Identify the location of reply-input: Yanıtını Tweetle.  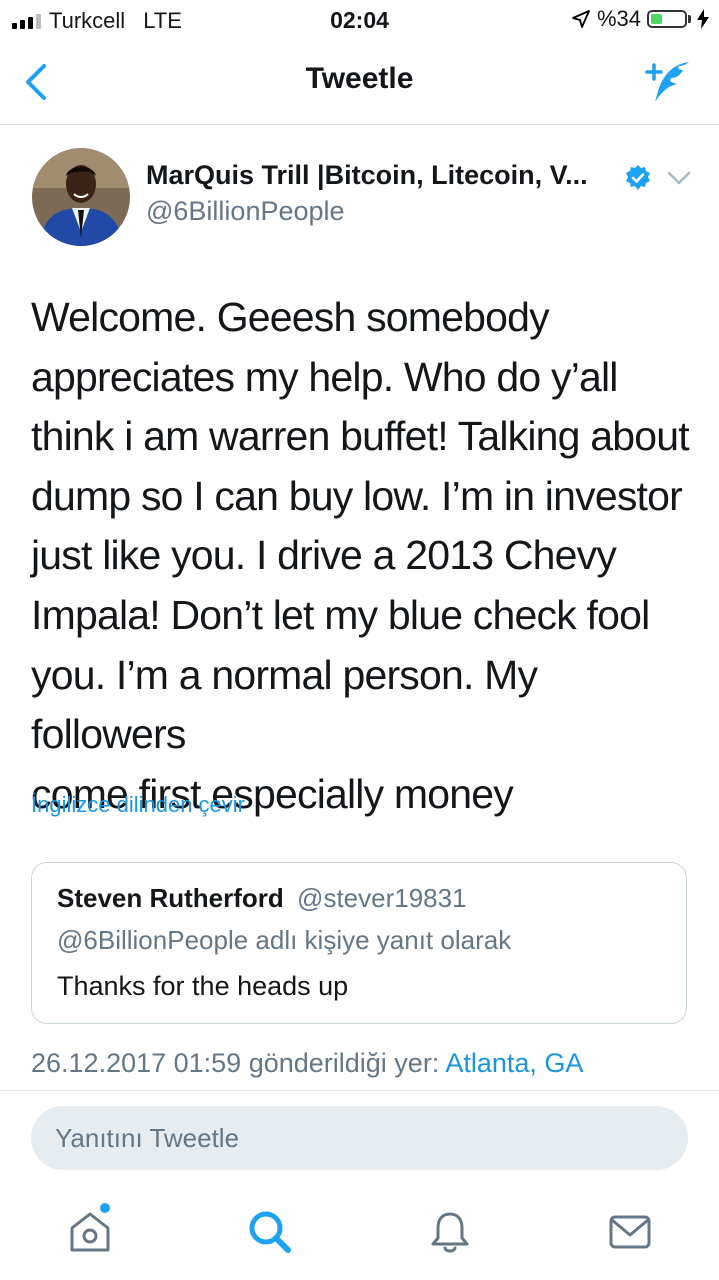
(359, 1138).